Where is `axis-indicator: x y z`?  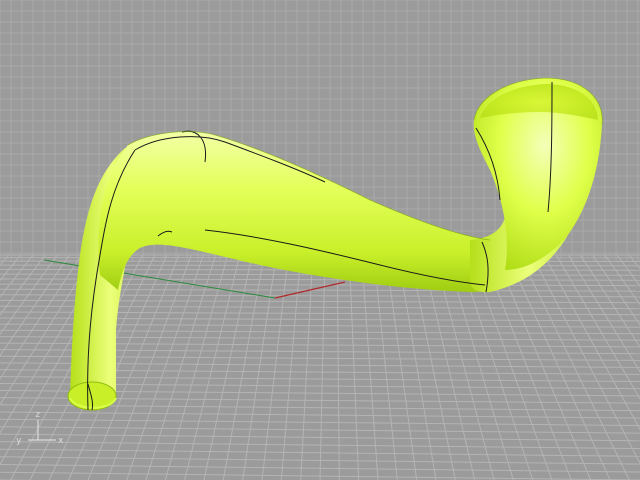 axis-indicator: x y z is located at coordinates (40, 428).